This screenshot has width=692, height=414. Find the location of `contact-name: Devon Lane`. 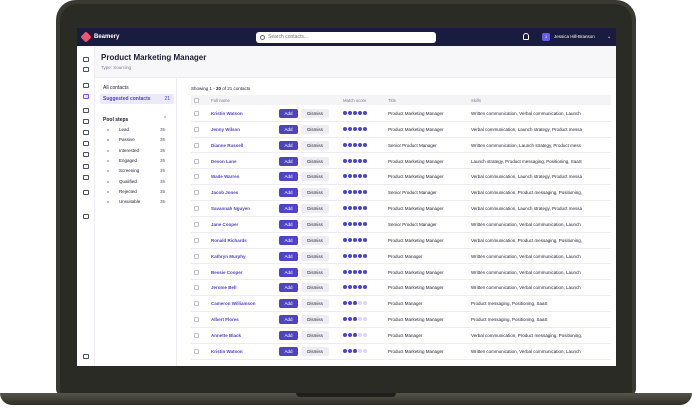

contact-name: Devon Lane is located at coordinates (224, 161).